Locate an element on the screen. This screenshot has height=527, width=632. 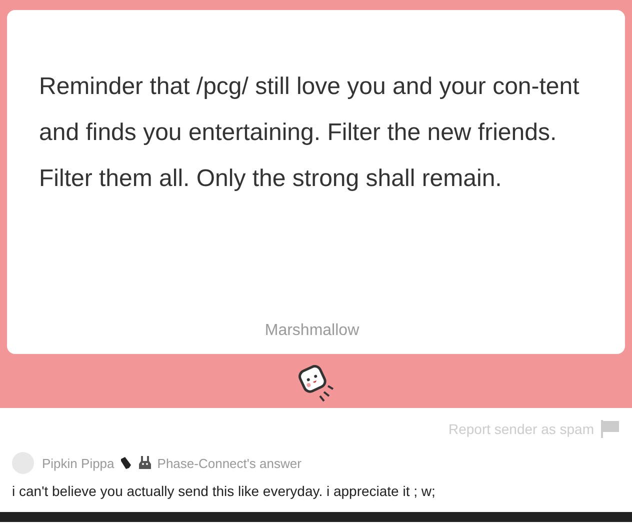
brand-label: Marshmallow is located at coordinates (312, 331).